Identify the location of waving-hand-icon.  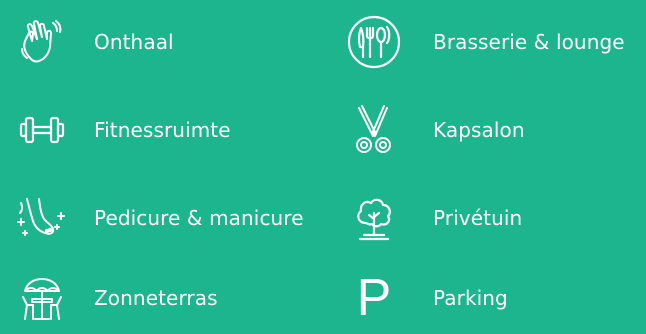
(42, 42).